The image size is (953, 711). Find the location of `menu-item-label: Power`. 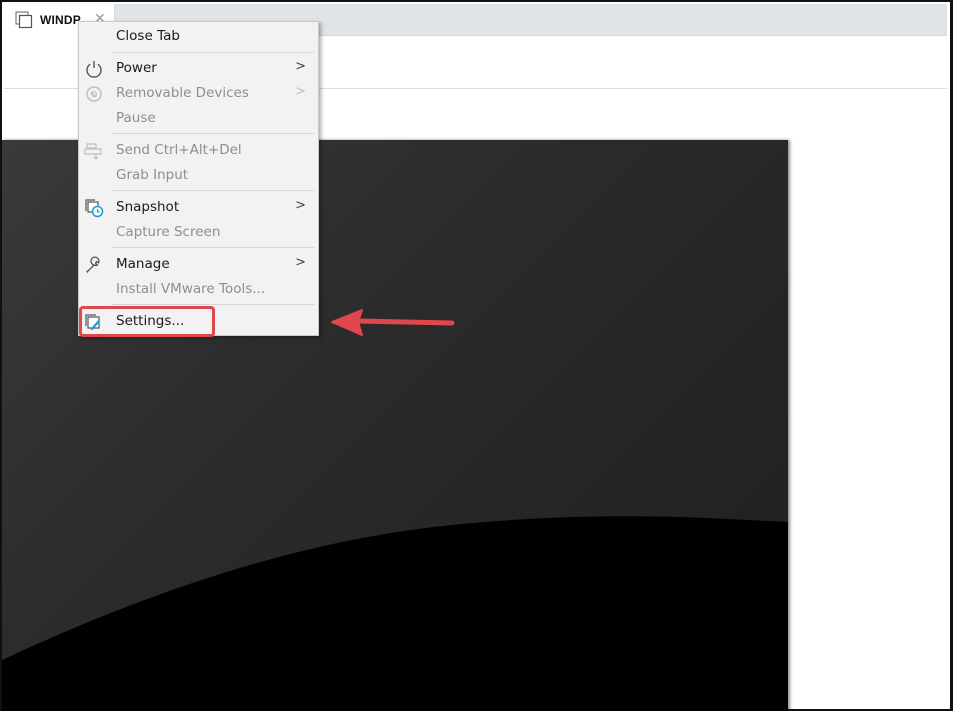

menu-item-label: Power is located at coordinates (136, 68).